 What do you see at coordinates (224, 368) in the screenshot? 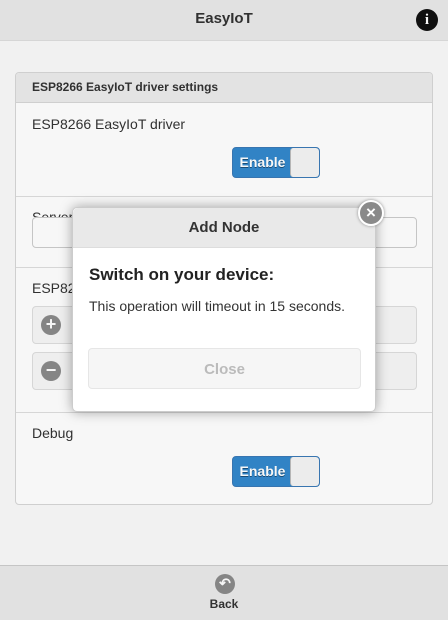
I see `dialog-close-button: Close` at bounding box center [224, 368].